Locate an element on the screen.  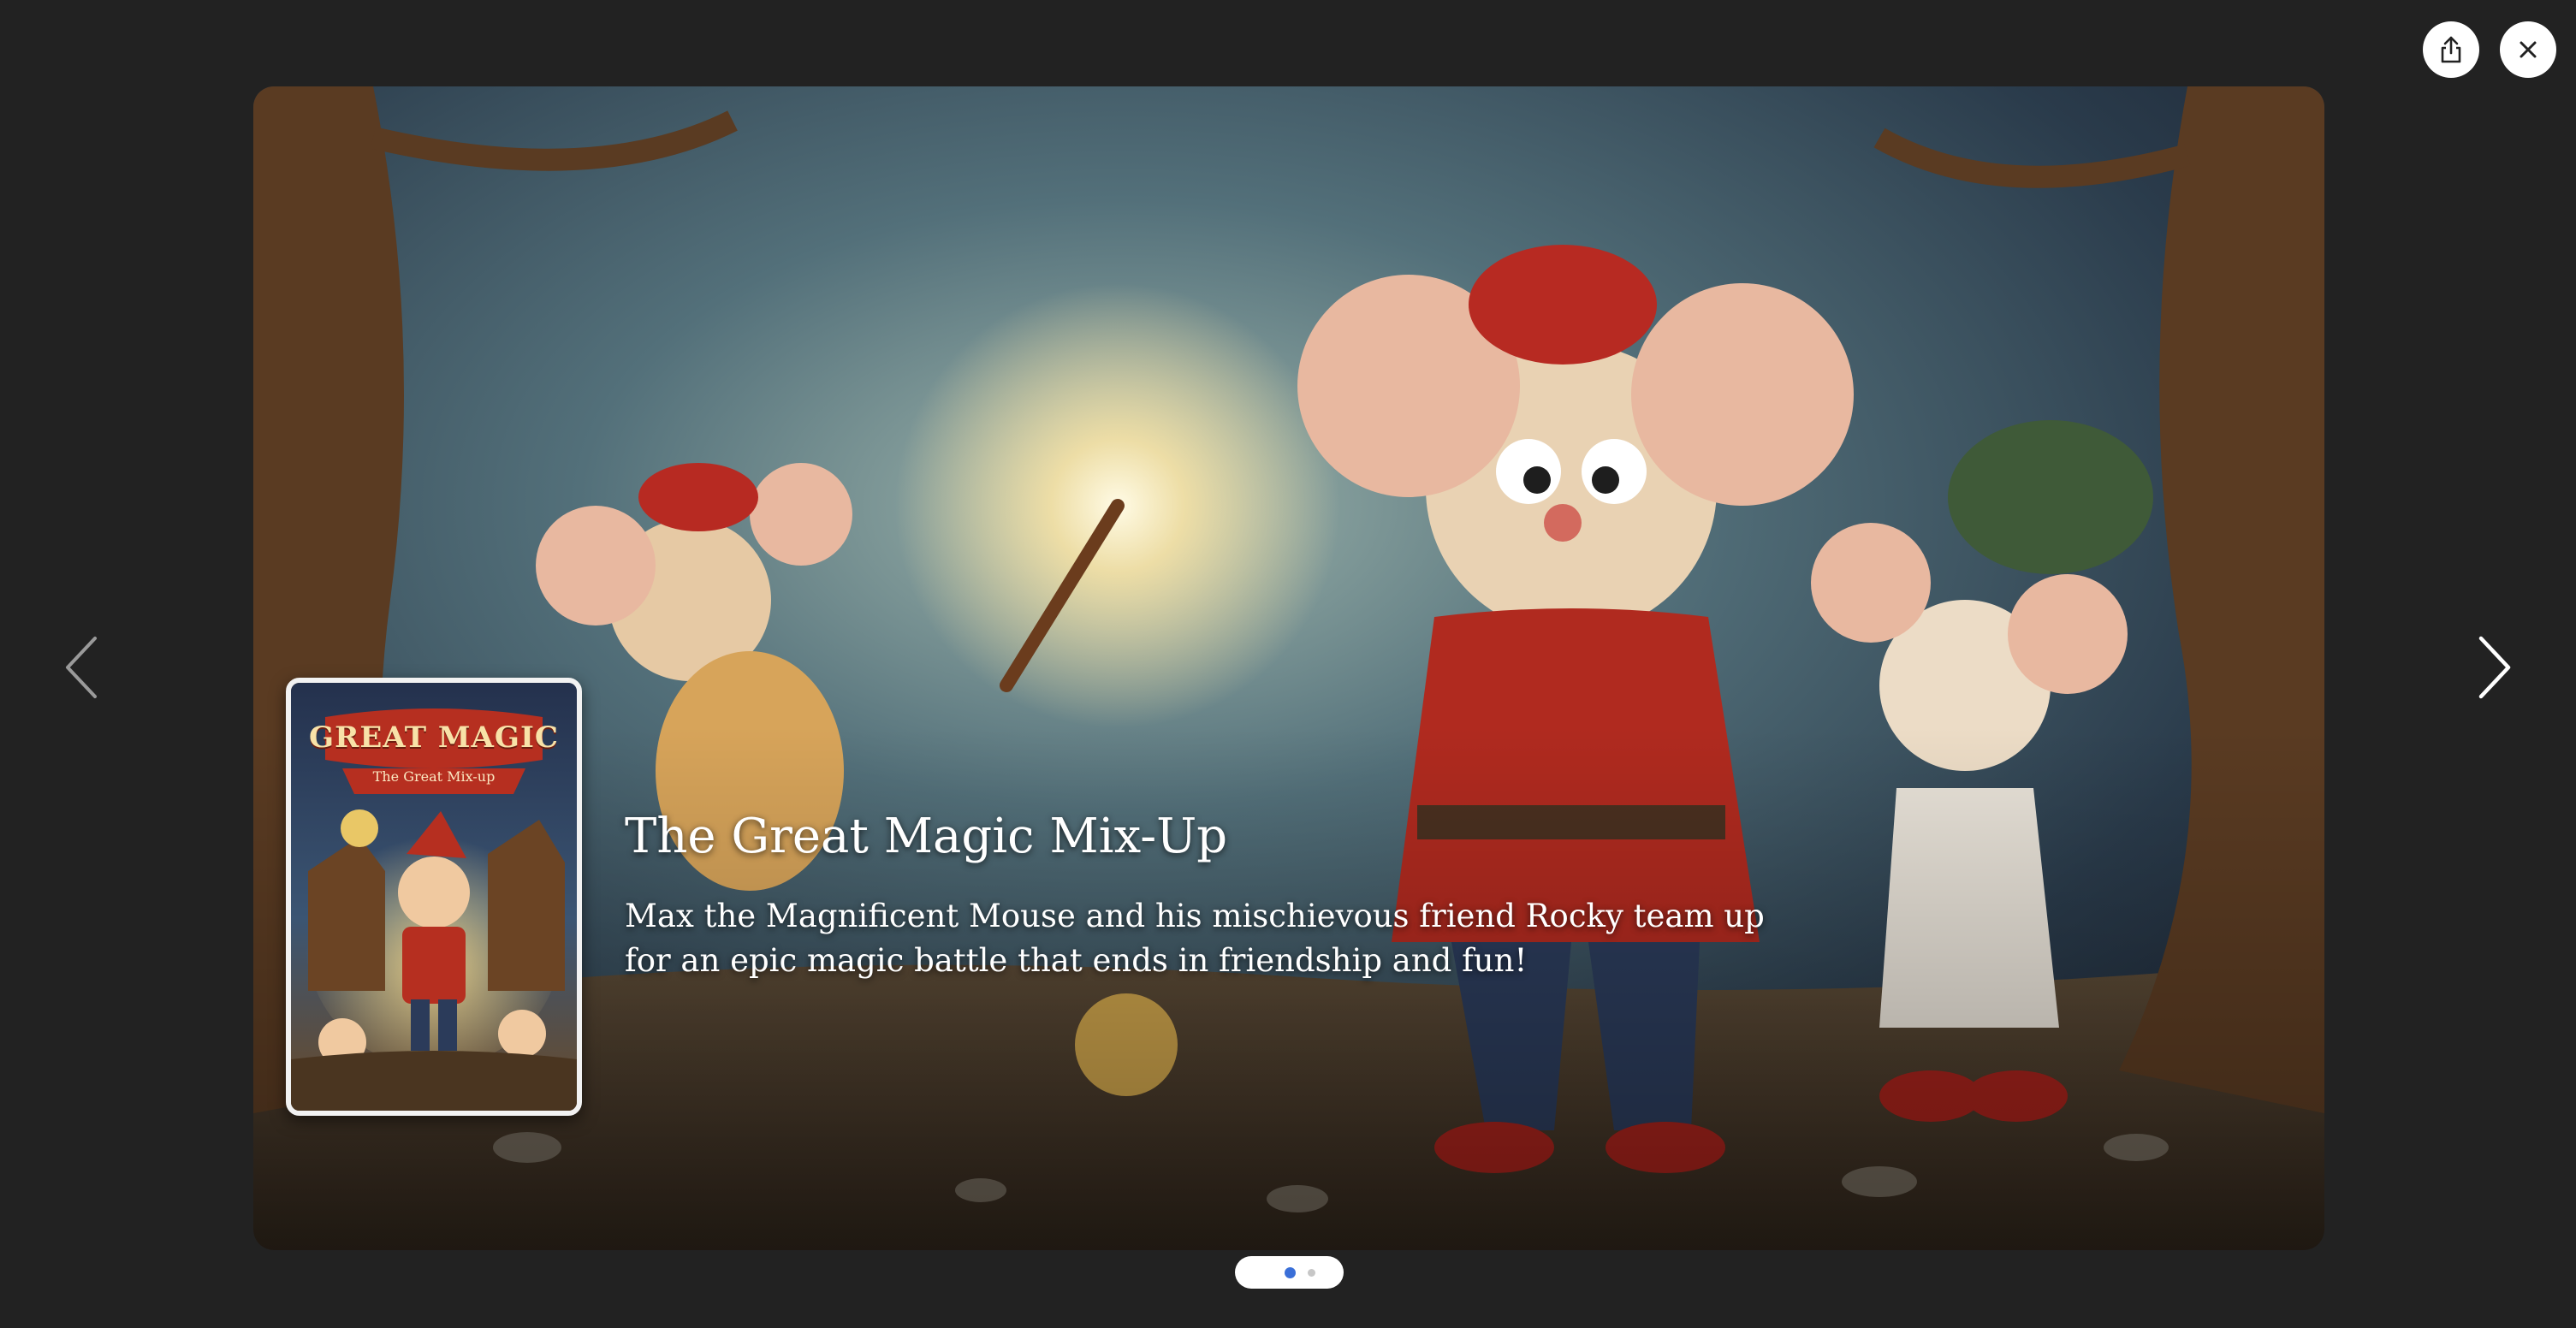
chevron-right-icon is located at coordinates (2494, 667).